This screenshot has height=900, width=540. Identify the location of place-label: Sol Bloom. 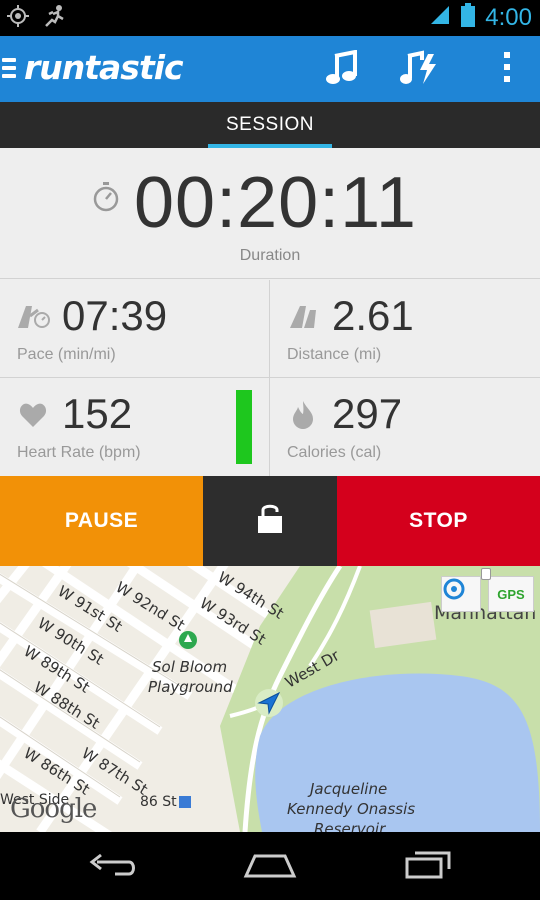
(190, 667).